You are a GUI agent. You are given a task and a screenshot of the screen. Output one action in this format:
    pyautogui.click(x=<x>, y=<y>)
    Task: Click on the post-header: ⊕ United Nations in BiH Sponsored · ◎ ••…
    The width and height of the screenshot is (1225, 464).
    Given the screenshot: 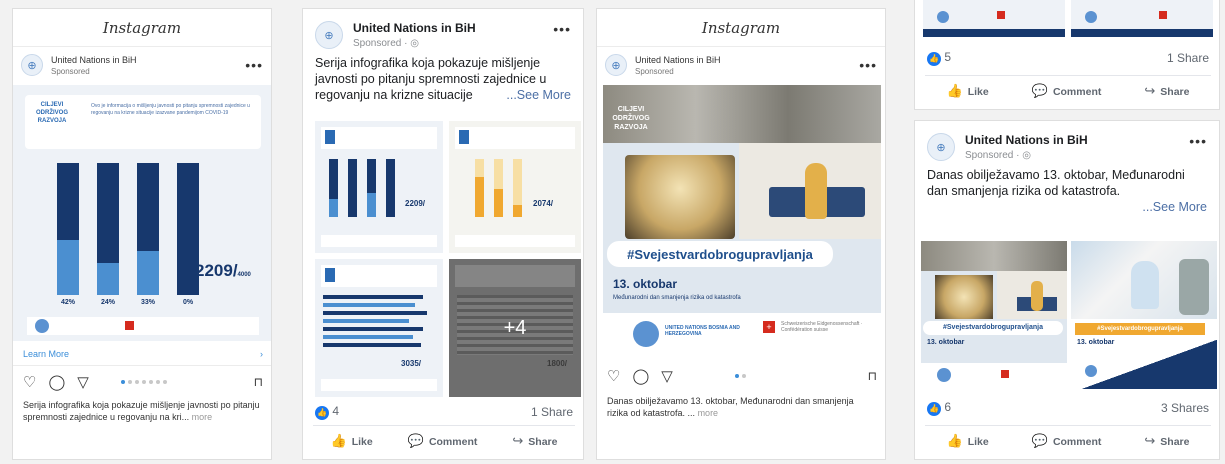 What is the action you would take?
    pyautogui.click(x=1067, y=144)
    